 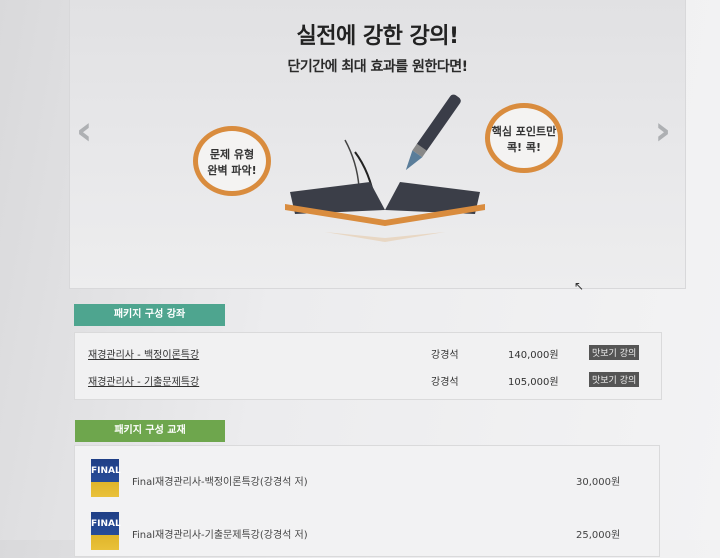 What do you see at coordinates (368, 354) in the screenshot?
I see `table-row: 재경관리사 - 백정이론특강 강경석 140,000원 맛보기 강의` at bounding box center [368, 354].